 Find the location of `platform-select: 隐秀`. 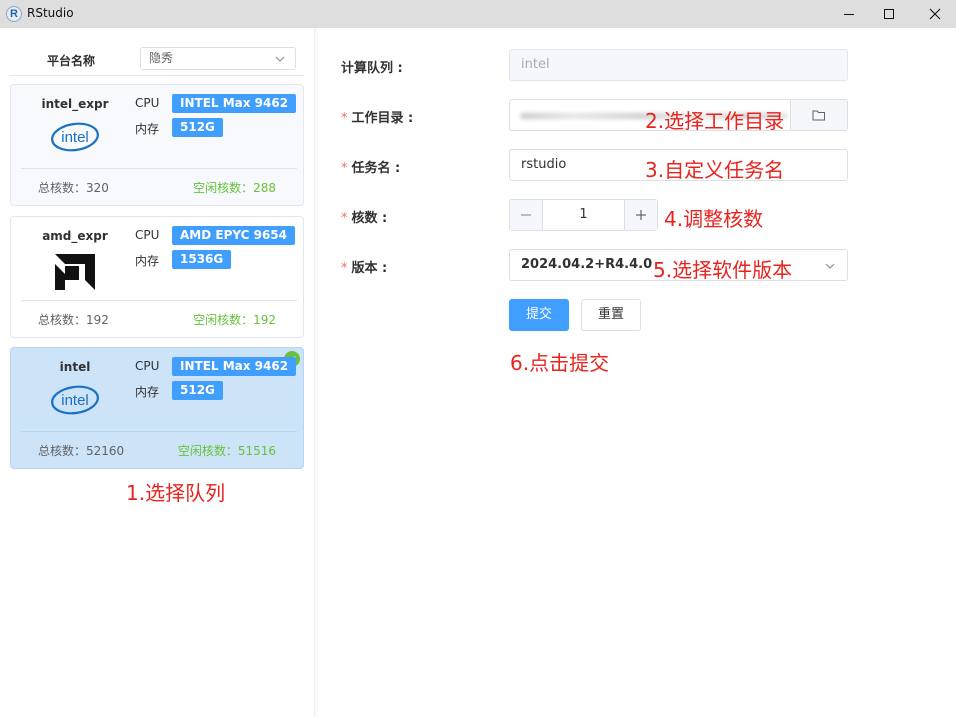

platform-select: 隐秀 is located at coordinates (218, 58).